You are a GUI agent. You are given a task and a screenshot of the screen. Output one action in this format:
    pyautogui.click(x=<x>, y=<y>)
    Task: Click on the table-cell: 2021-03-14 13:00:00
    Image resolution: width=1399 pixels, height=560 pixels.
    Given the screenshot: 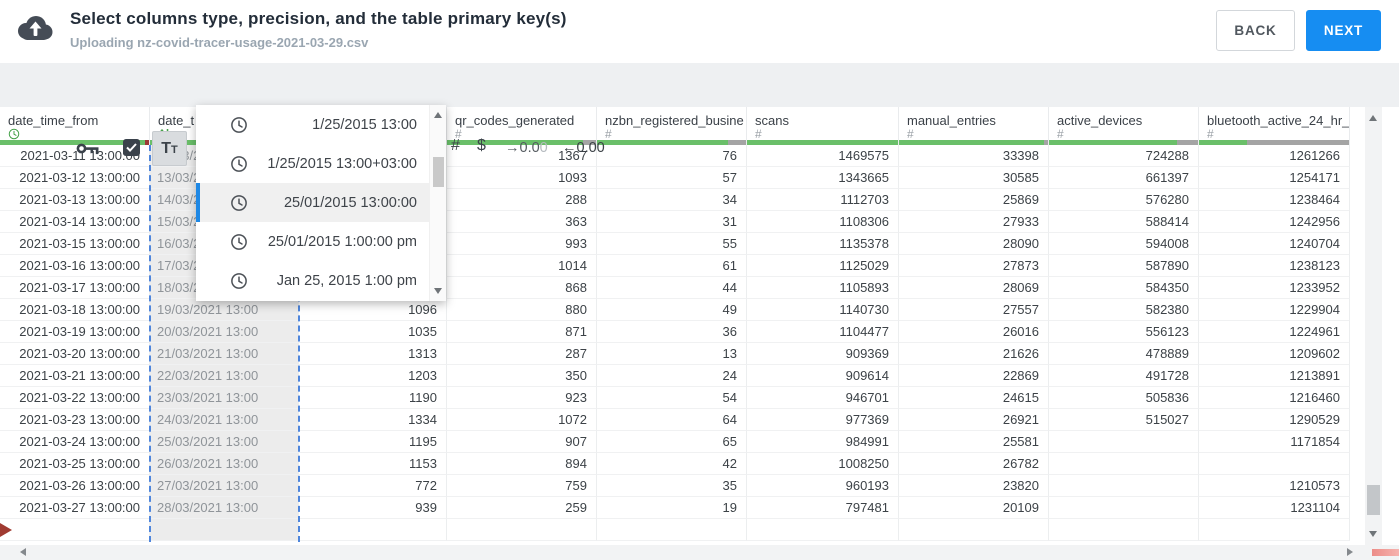 What is the action you would take?
    pyautogui.click(x=75, y=222)
    